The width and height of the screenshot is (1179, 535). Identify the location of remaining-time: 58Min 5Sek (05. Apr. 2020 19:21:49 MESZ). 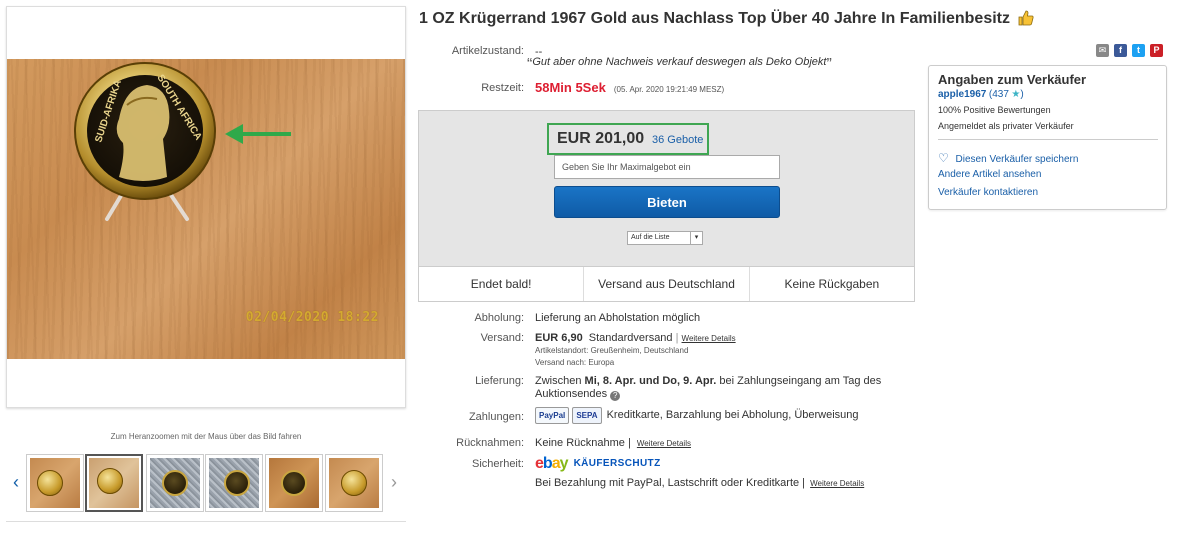
(629, 87).